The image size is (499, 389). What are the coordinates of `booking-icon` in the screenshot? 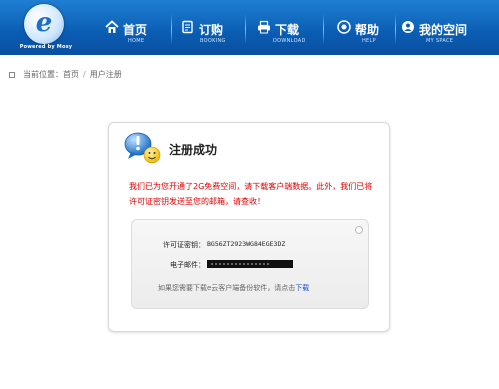 It's located at (187, 27).